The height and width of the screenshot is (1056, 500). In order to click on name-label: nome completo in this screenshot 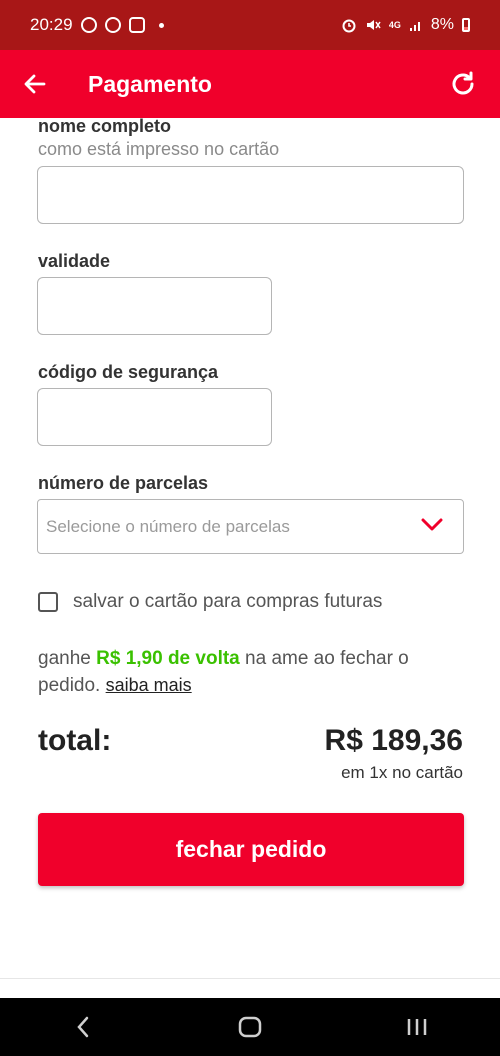, I will do `click(105, 126)`.